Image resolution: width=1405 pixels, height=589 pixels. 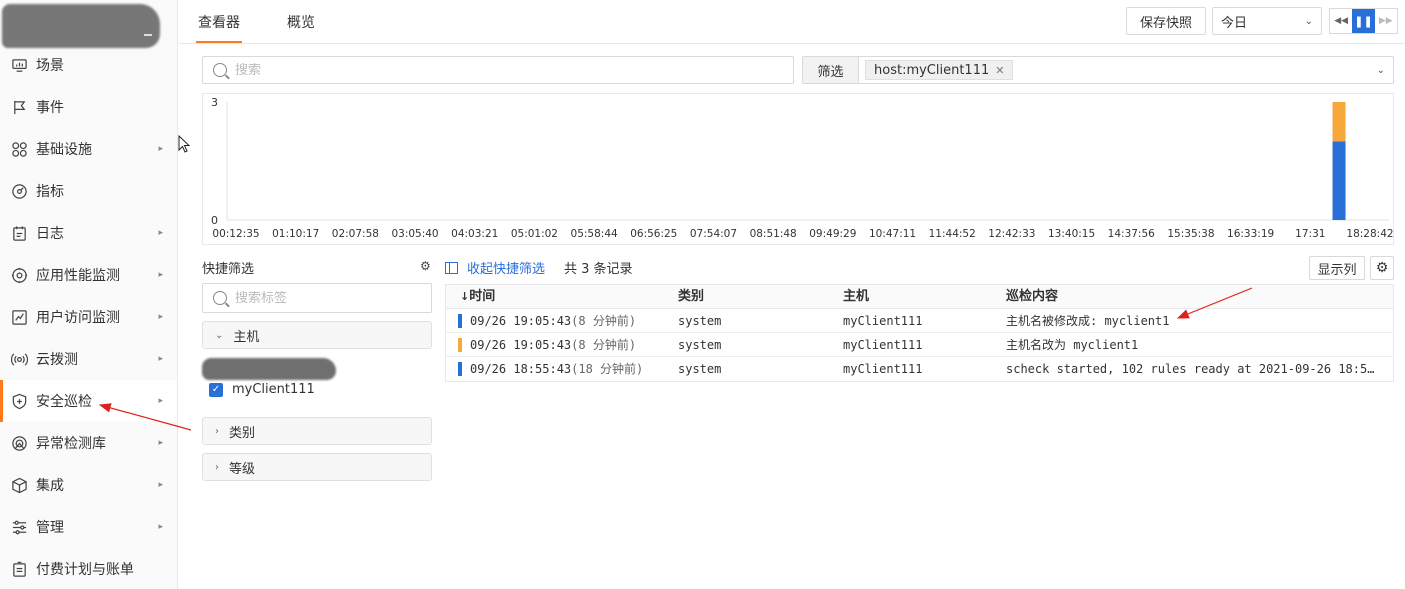 I want to click on table-header: ↓时间 类别 主机 巡检内容, so click(x=919, y=297).